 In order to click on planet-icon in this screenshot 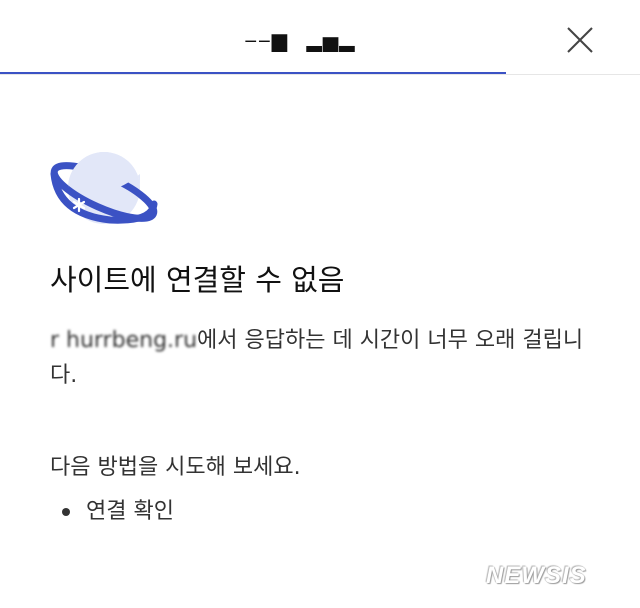, I will do `click(104, 188)`.